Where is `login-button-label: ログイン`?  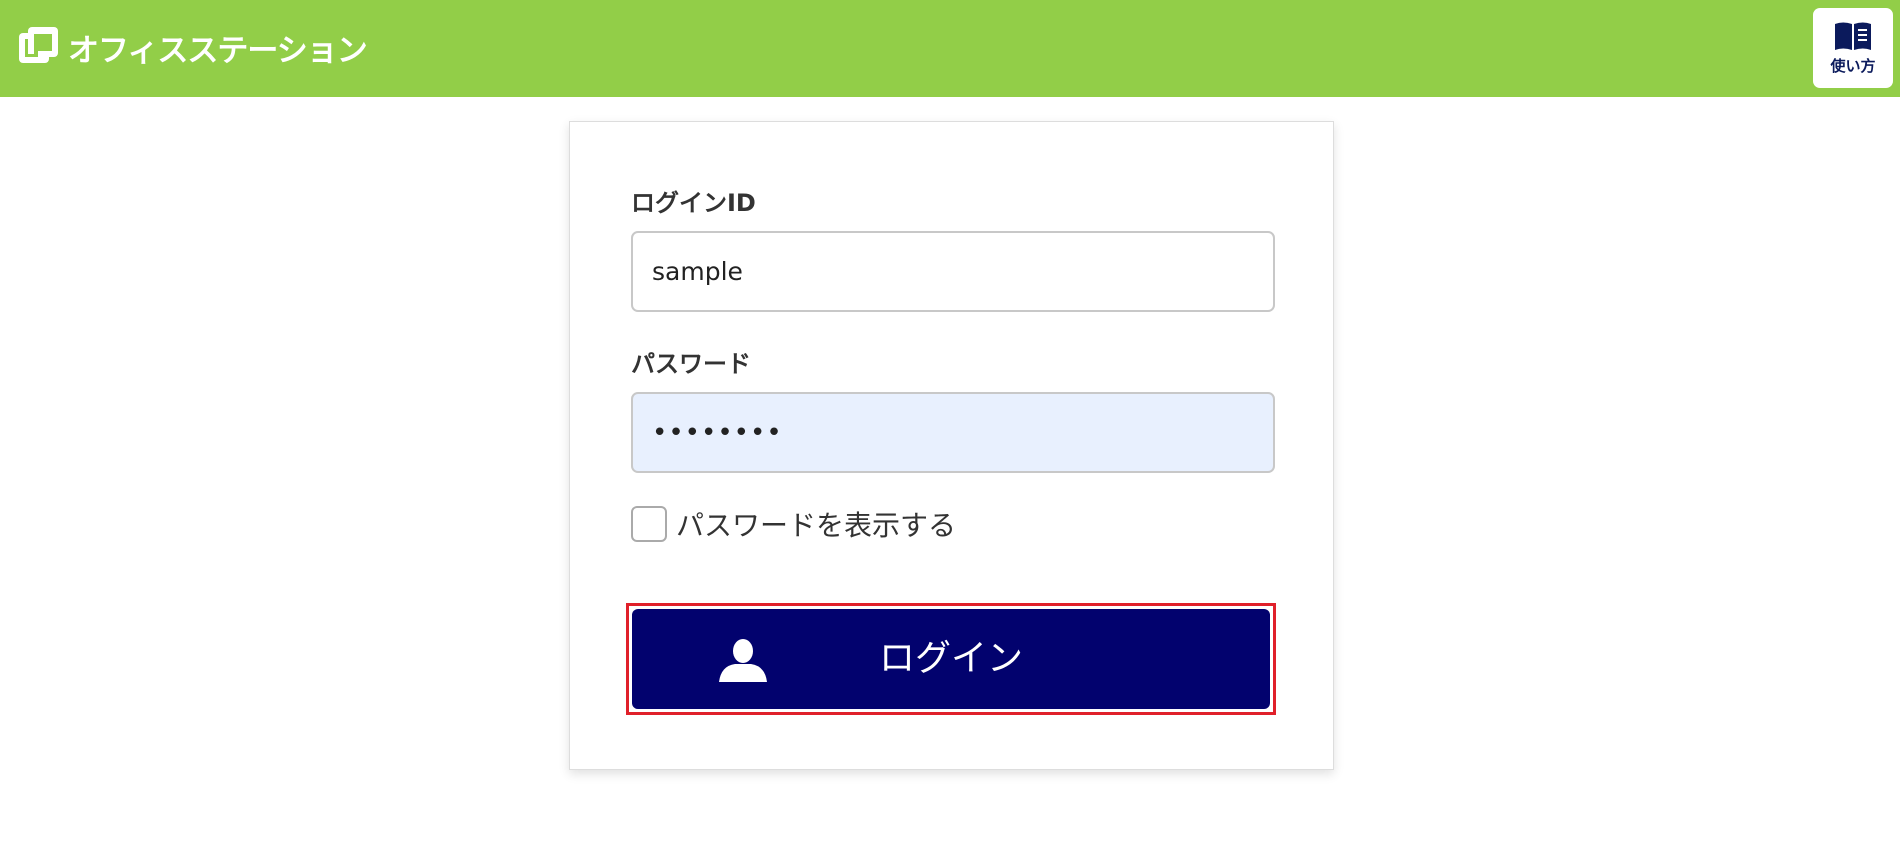
login-button-label: ログイン is located at coordinates (950, 658).